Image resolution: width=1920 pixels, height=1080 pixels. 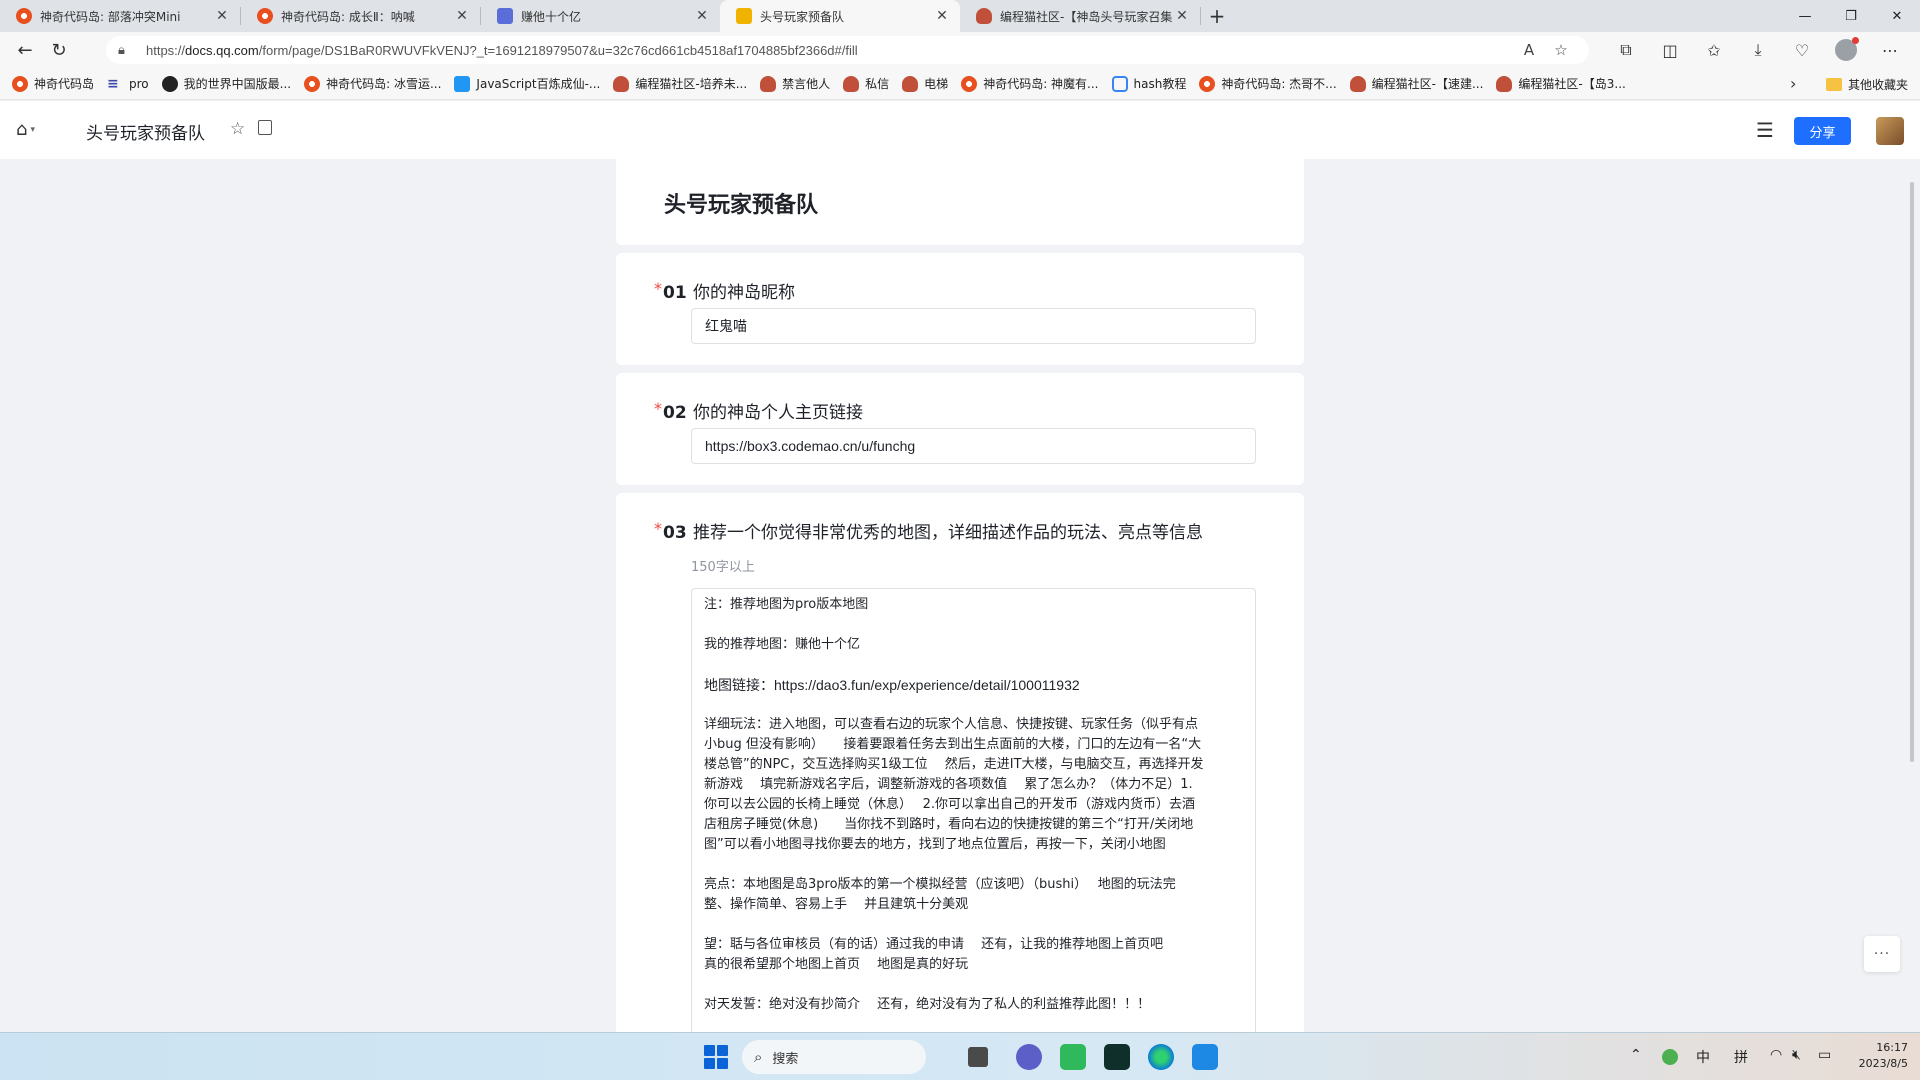 What do you see at coordinates (128, 50) in the screenshot?
I see `lock-icon: 🔒︎` at bounding box center [128, 50].